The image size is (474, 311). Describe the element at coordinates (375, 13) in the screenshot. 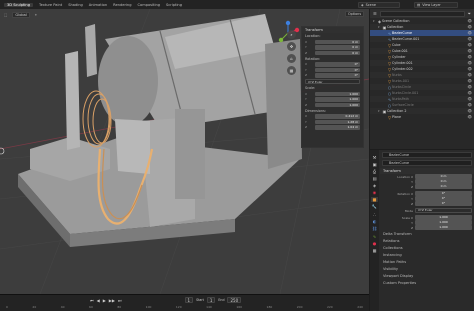

I see `outliner-icon: ☰` at that location.